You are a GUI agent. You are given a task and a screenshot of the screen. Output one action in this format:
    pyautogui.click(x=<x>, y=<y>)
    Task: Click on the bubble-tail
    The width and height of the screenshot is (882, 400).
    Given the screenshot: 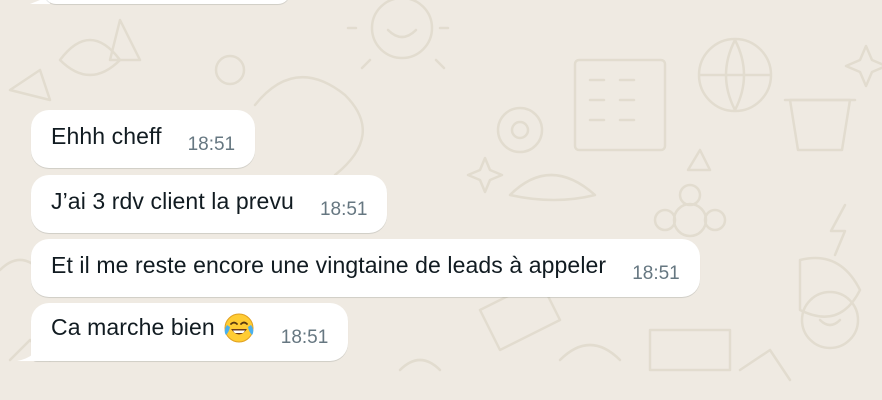 What is the action you would take?
    pyautogui.click(x=28, y=352)
    